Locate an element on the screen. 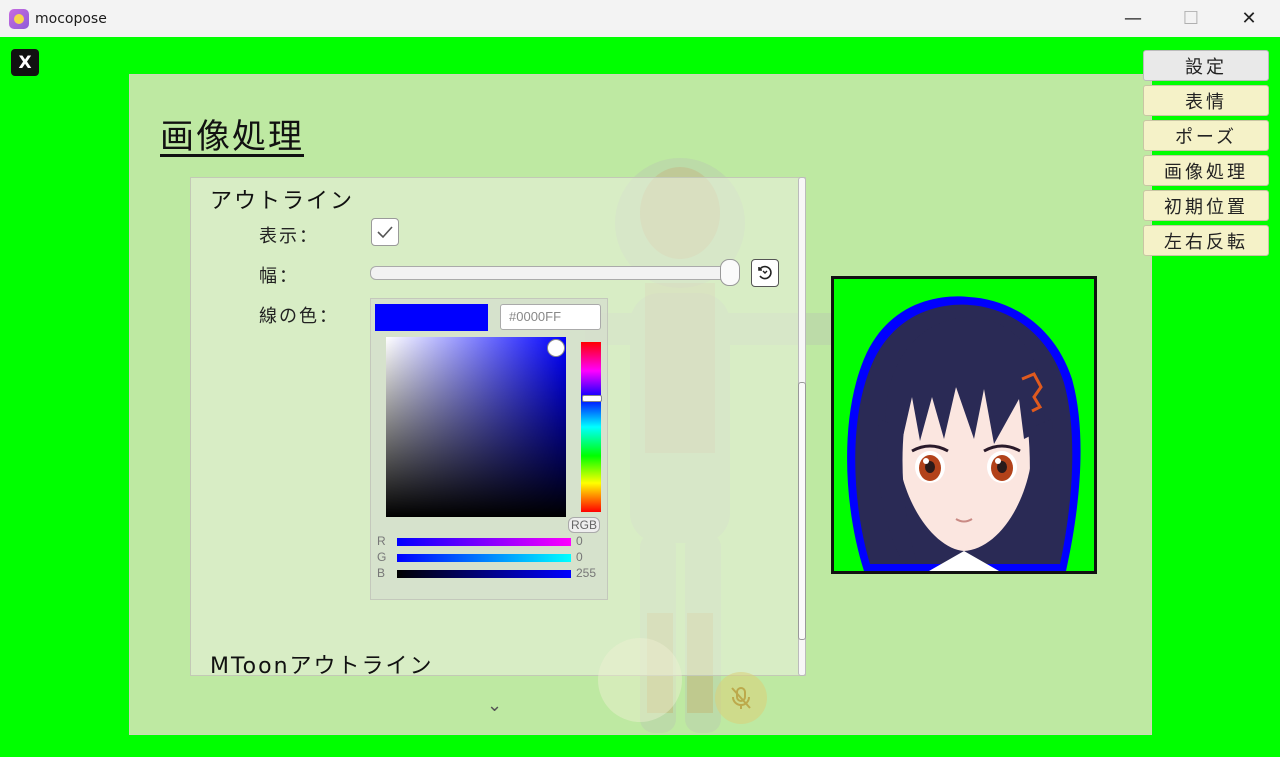 This screenshot has height=757, width=1280. close-overlay-button: X is located at coordinates (25, 62).